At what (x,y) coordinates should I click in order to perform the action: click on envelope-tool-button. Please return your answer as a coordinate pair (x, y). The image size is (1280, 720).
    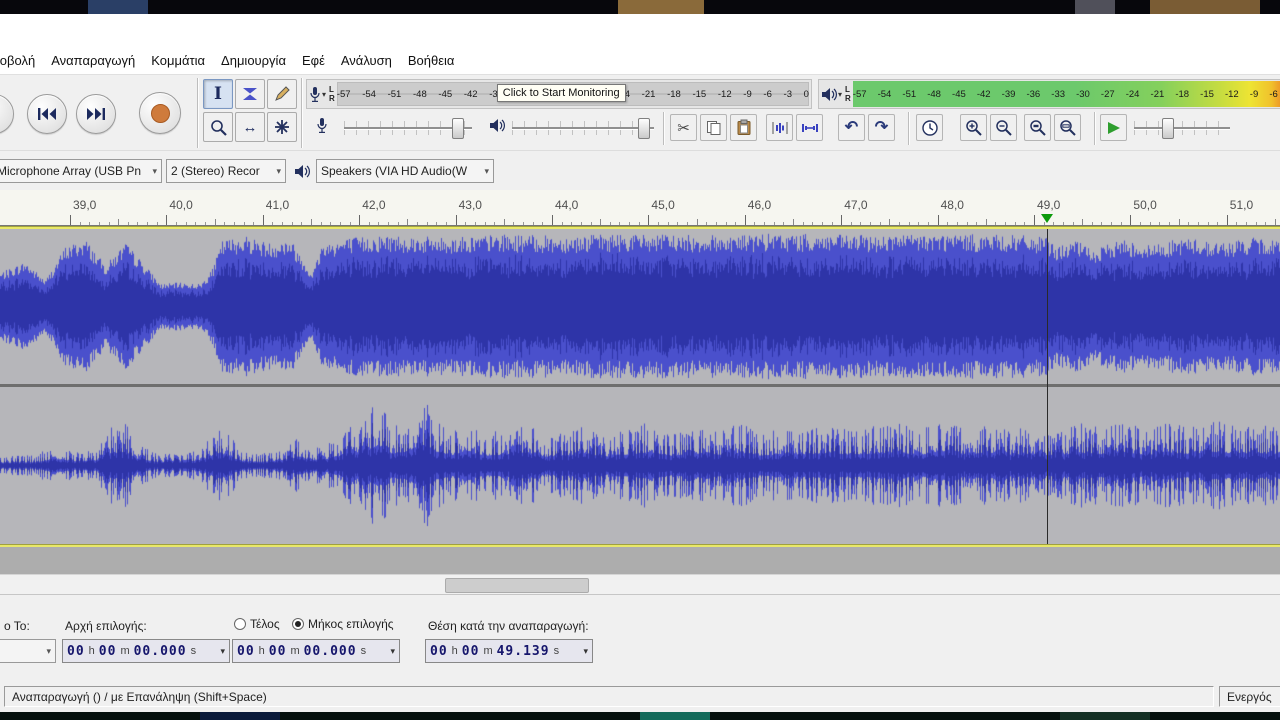
    Looking at the image, I should click on (250, 94).